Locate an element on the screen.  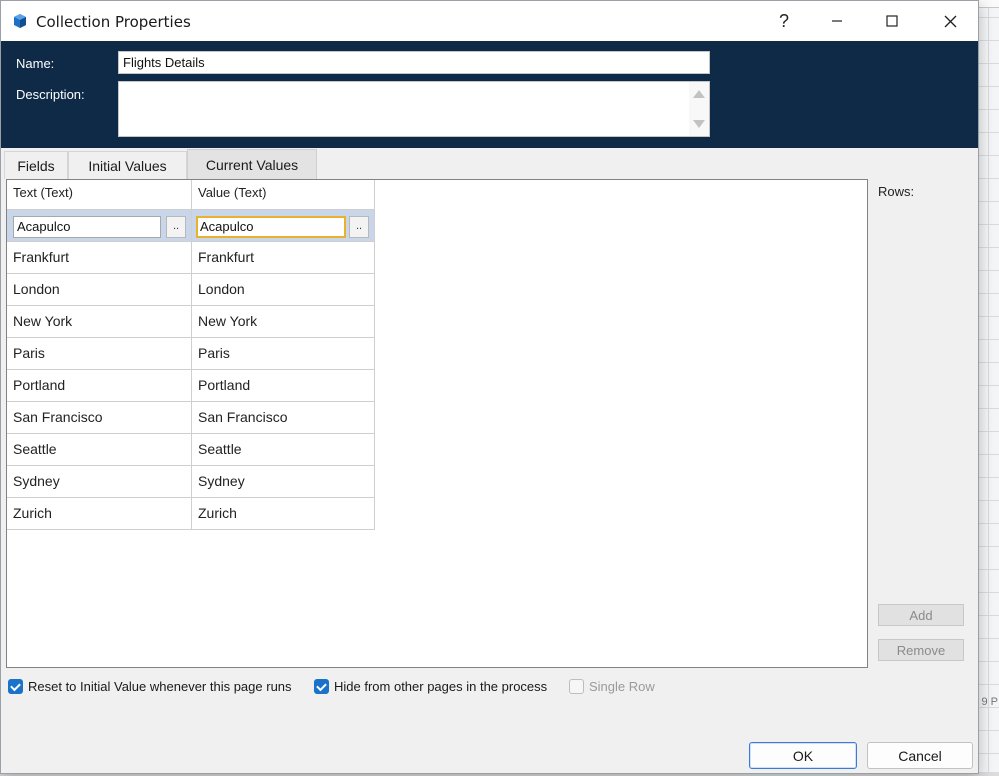
minimize-icon is located at coordinates (837, 21).